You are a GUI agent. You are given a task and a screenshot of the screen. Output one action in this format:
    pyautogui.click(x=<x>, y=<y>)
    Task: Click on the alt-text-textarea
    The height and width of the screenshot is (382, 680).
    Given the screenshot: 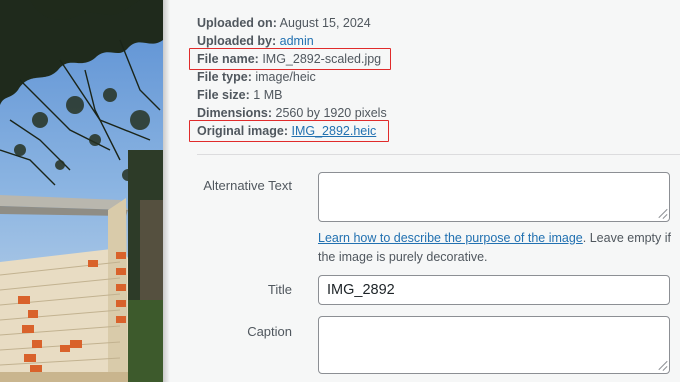 What is the action you would take?
    pyautogui.click(x=494, y=197)
    